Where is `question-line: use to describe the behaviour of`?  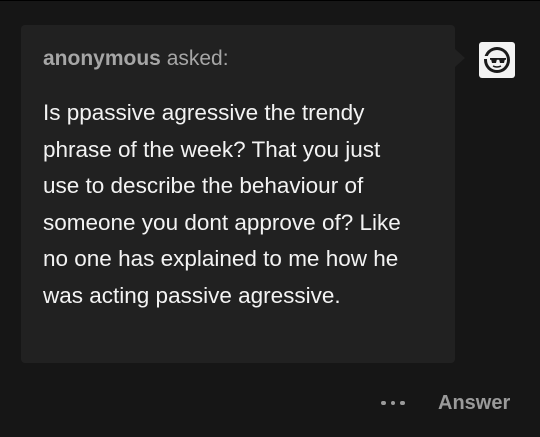
question-line: use to describe the behaviour of is located at coordinates (203, 186).